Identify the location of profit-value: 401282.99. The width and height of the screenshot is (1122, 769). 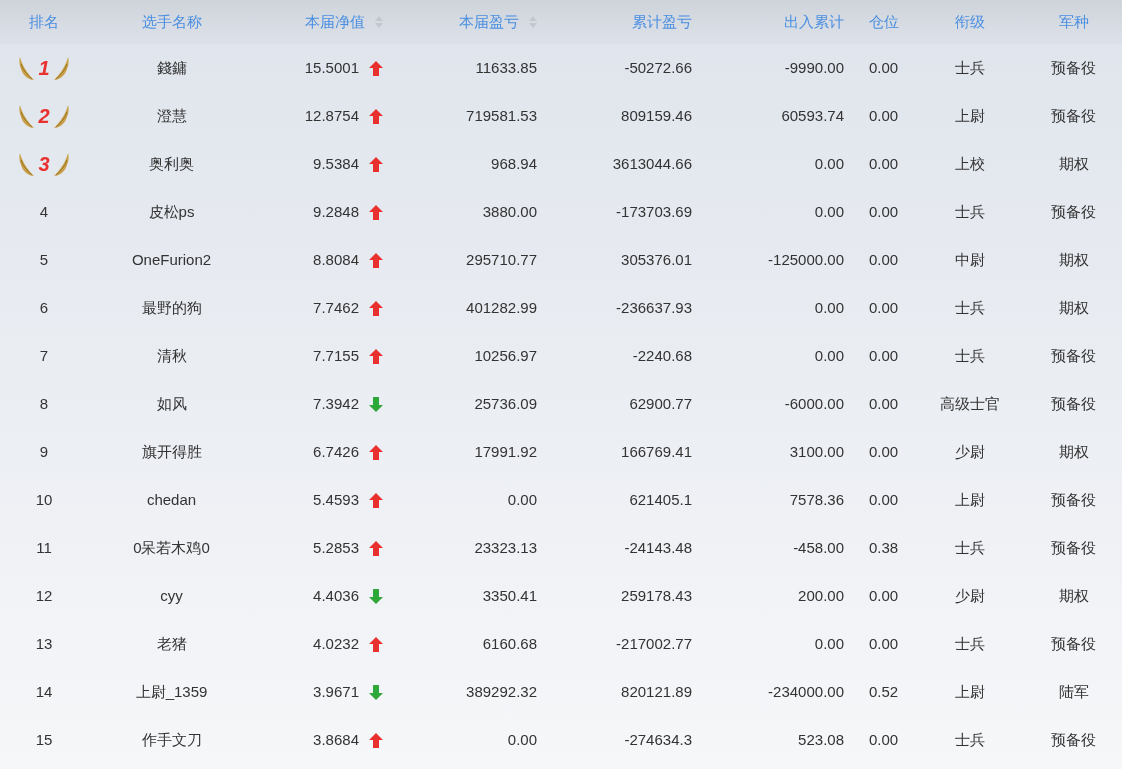
(501, 307).